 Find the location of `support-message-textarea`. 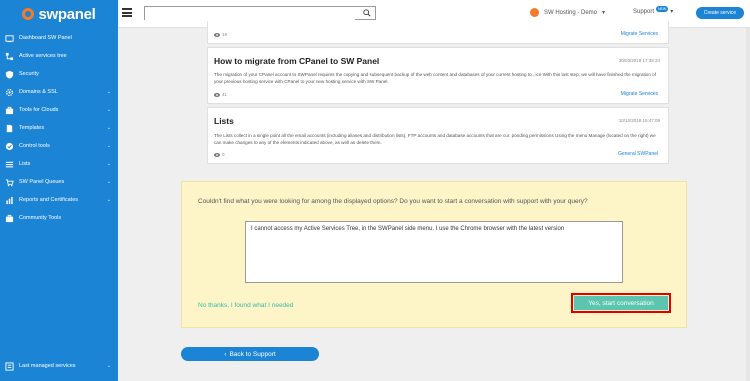

support-message-textarea is located at coordinates (434, 252).